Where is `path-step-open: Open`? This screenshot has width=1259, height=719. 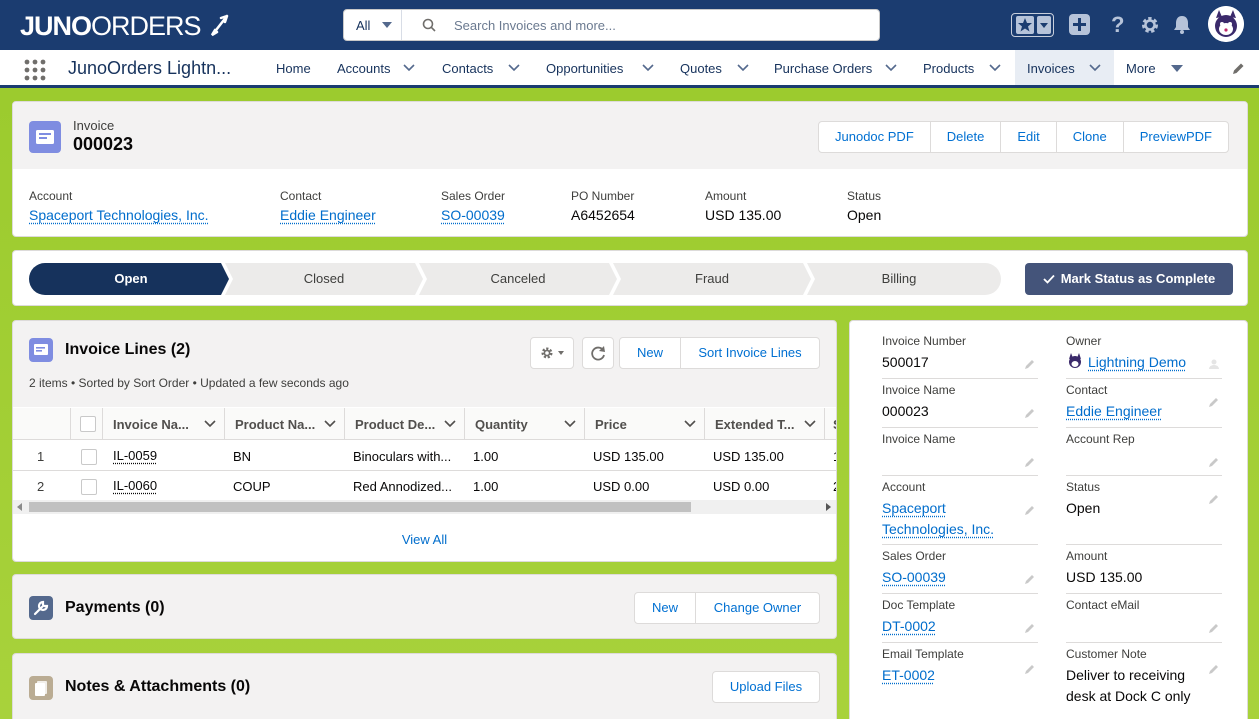 path-step-open: Open is located at coordinates (131, 279).